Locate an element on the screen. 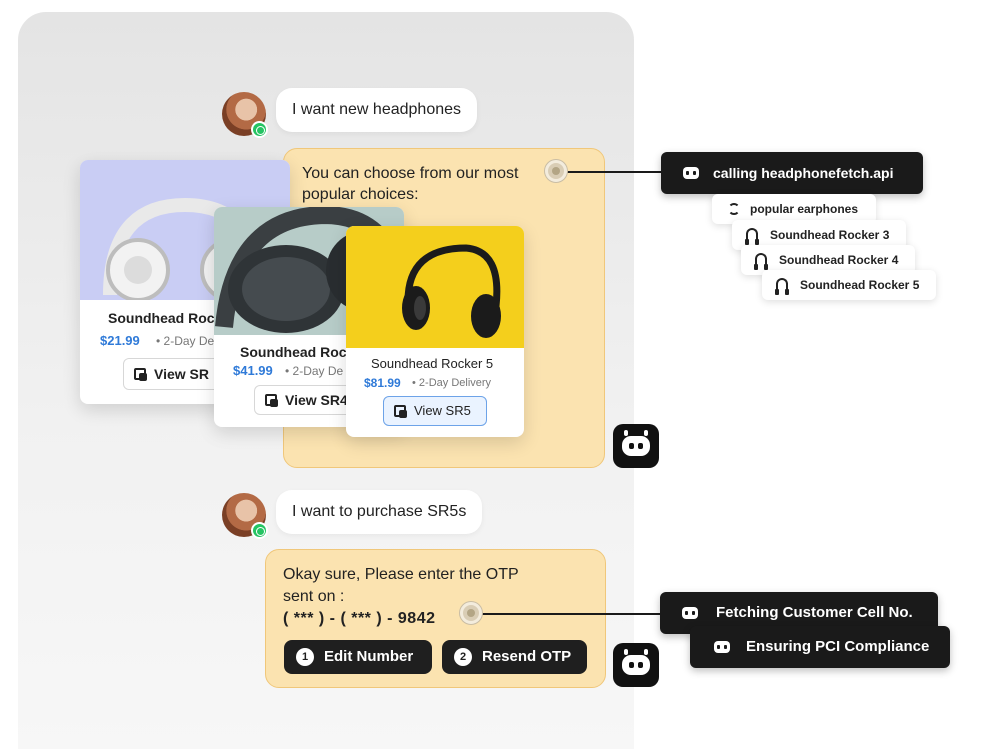 This screenshot has height=749, width=996. product-name: Soundhead Rock is located at coordinates (297, 352).